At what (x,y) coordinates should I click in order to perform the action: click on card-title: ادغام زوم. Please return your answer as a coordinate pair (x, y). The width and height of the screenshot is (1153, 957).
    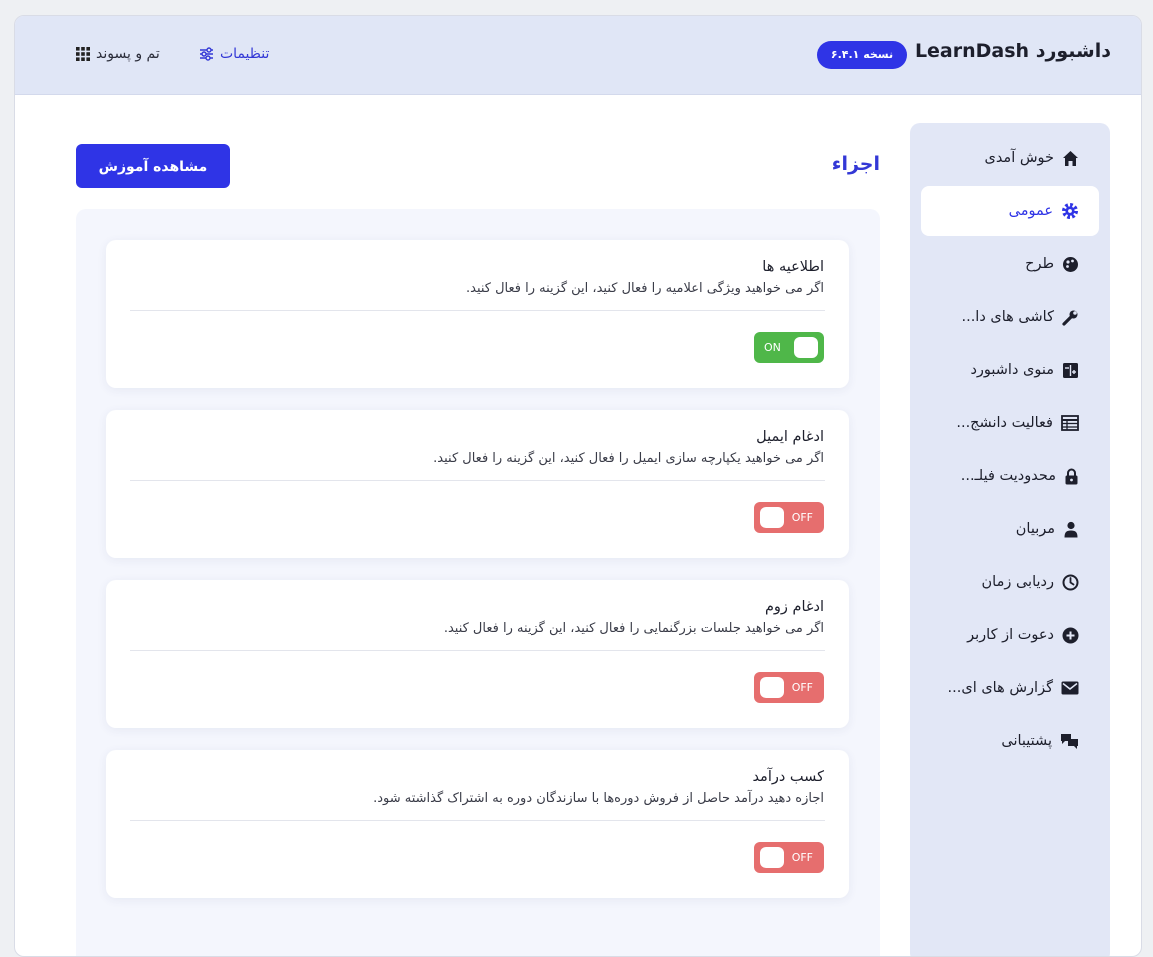
    Looking at the image, I should click on (794, 607).